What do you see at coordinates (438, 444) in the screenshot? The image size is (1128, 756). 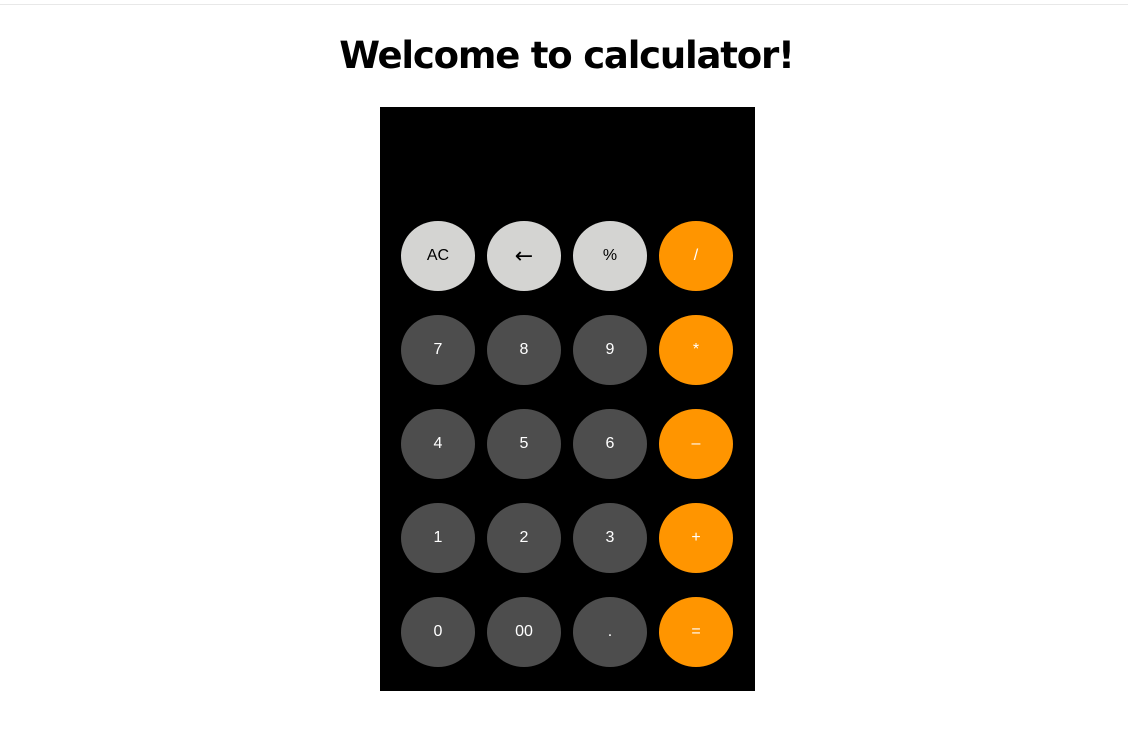 I see `digit-4-button: 4` at bounding box center [438, 444].